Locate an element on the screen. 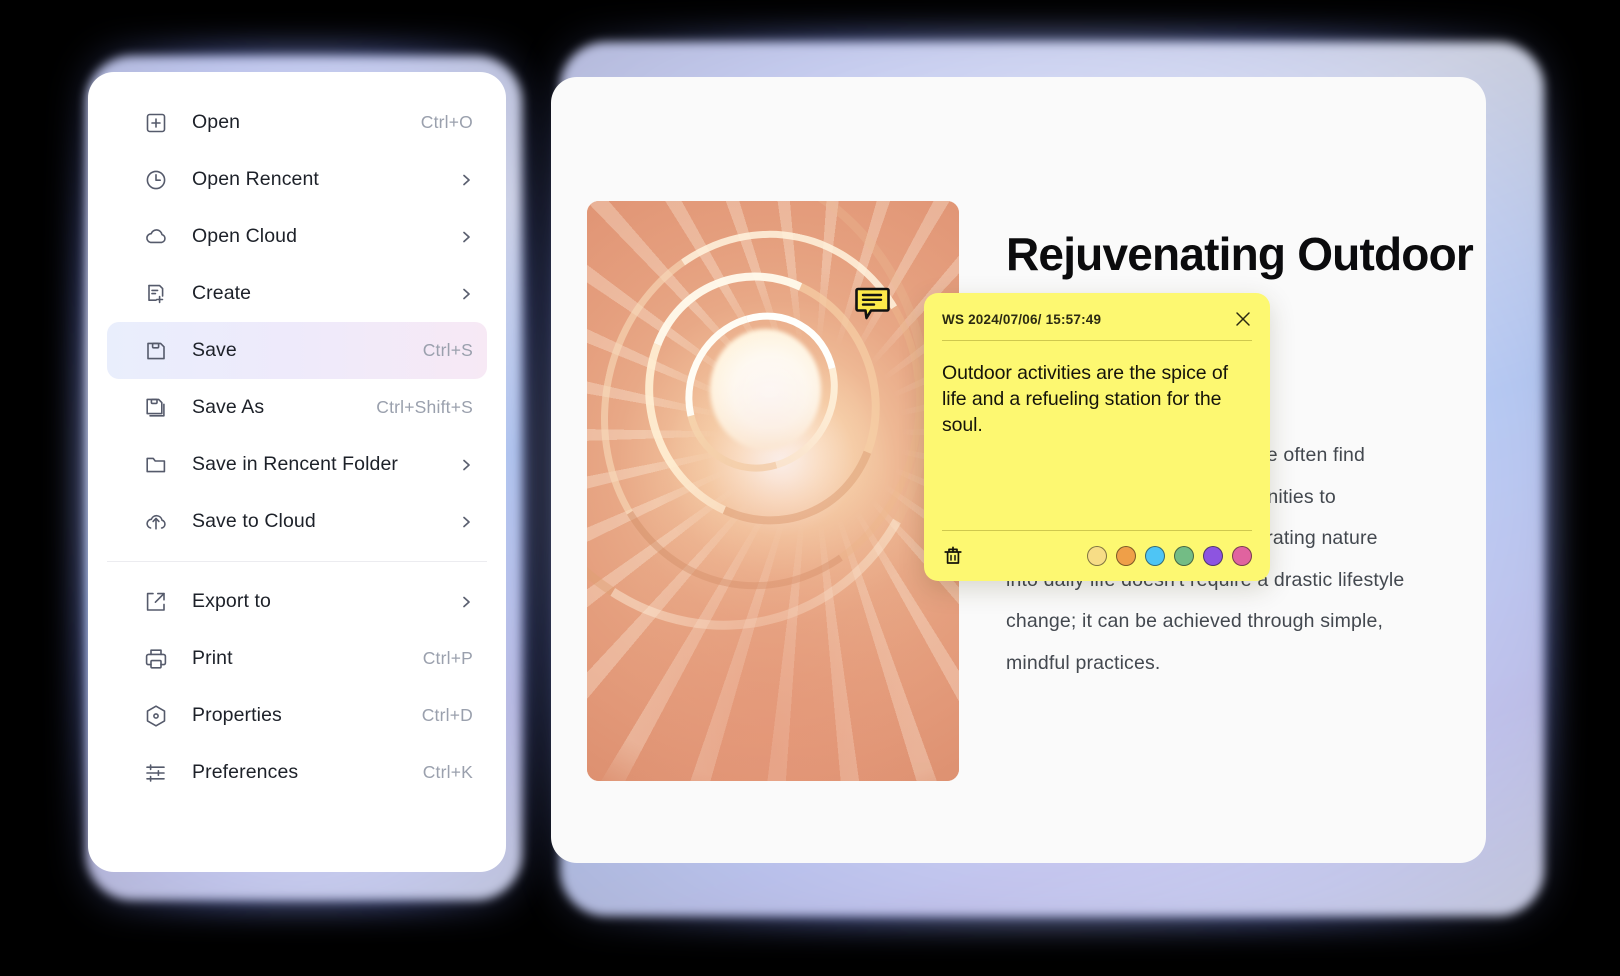 The width and height of the screenshot is (1620, 976). close-icon is located at coordinates (1243, 319).